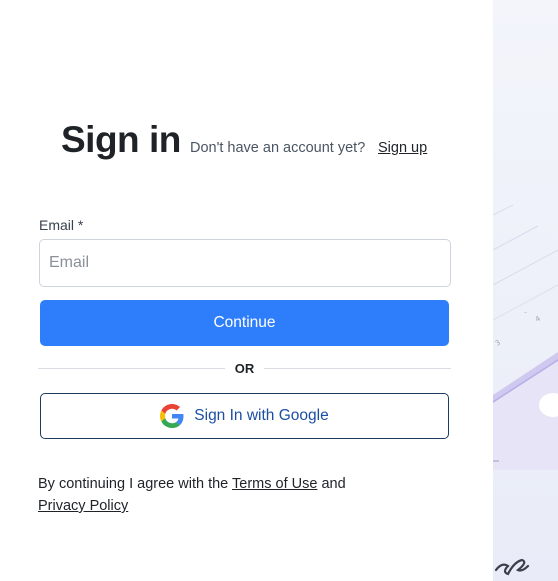  Describe the element at coordinates (61, 225) in the screenshot. I see `email-label: Email *` at that location.